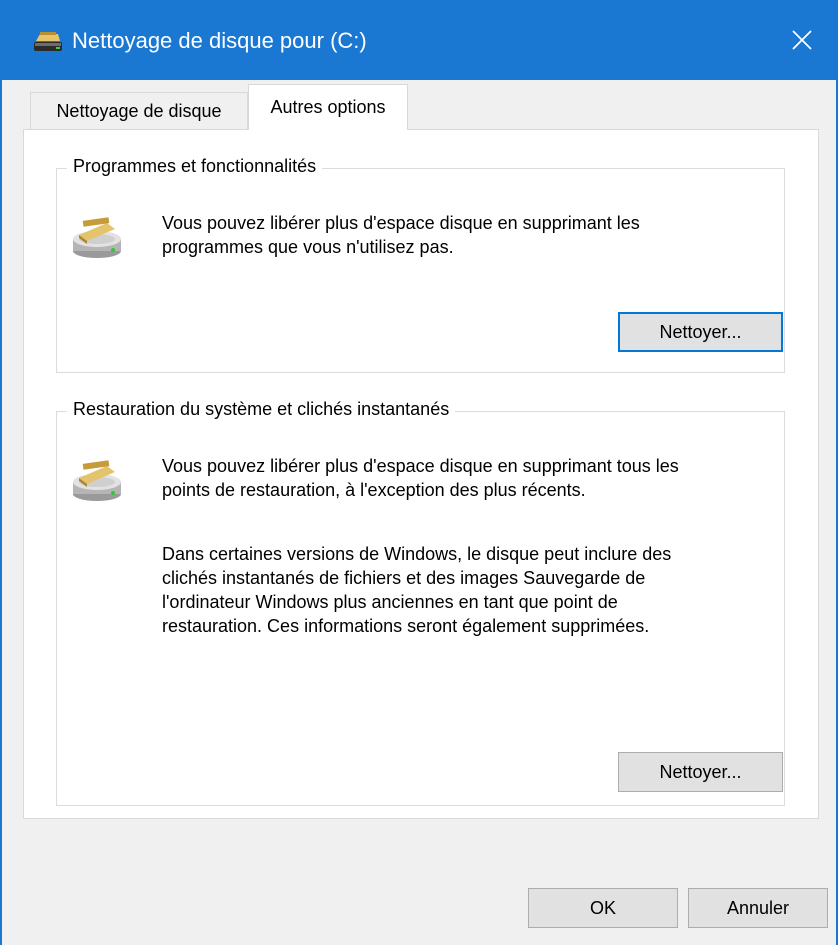  What do you see at coordinates (758, 908) in the screenshot?
I see `cancel-button: Annuler` at bounding box center [758, 908].